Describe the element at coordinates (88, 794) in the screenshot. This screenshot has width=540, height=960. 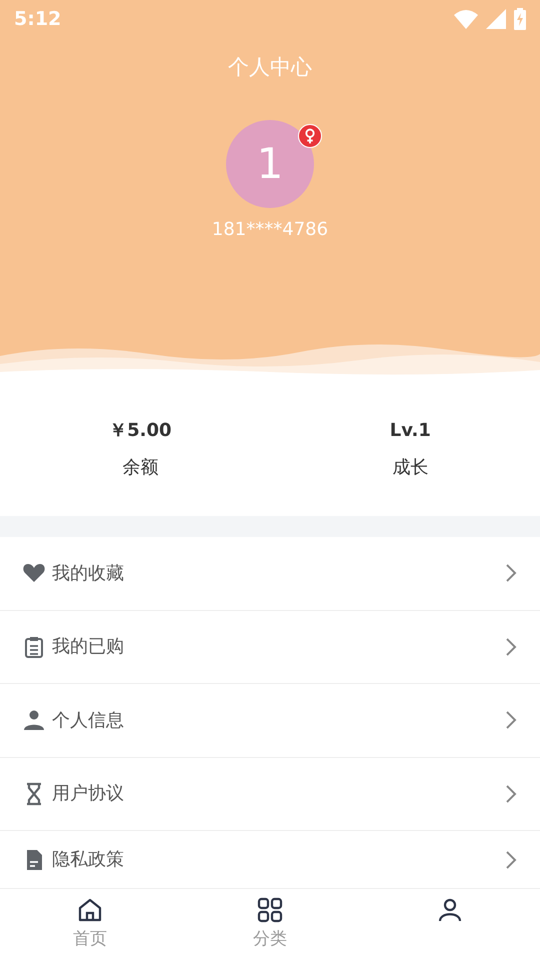
I see `menu-label: 用户协议` at that location.